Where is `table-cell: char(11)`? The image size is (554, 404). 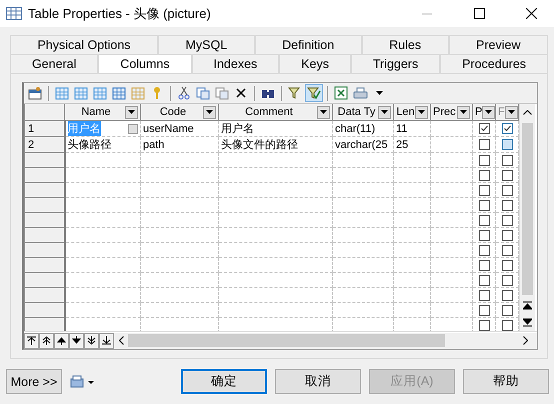
table-cell: char(11) is located at coordinates (363, 128).